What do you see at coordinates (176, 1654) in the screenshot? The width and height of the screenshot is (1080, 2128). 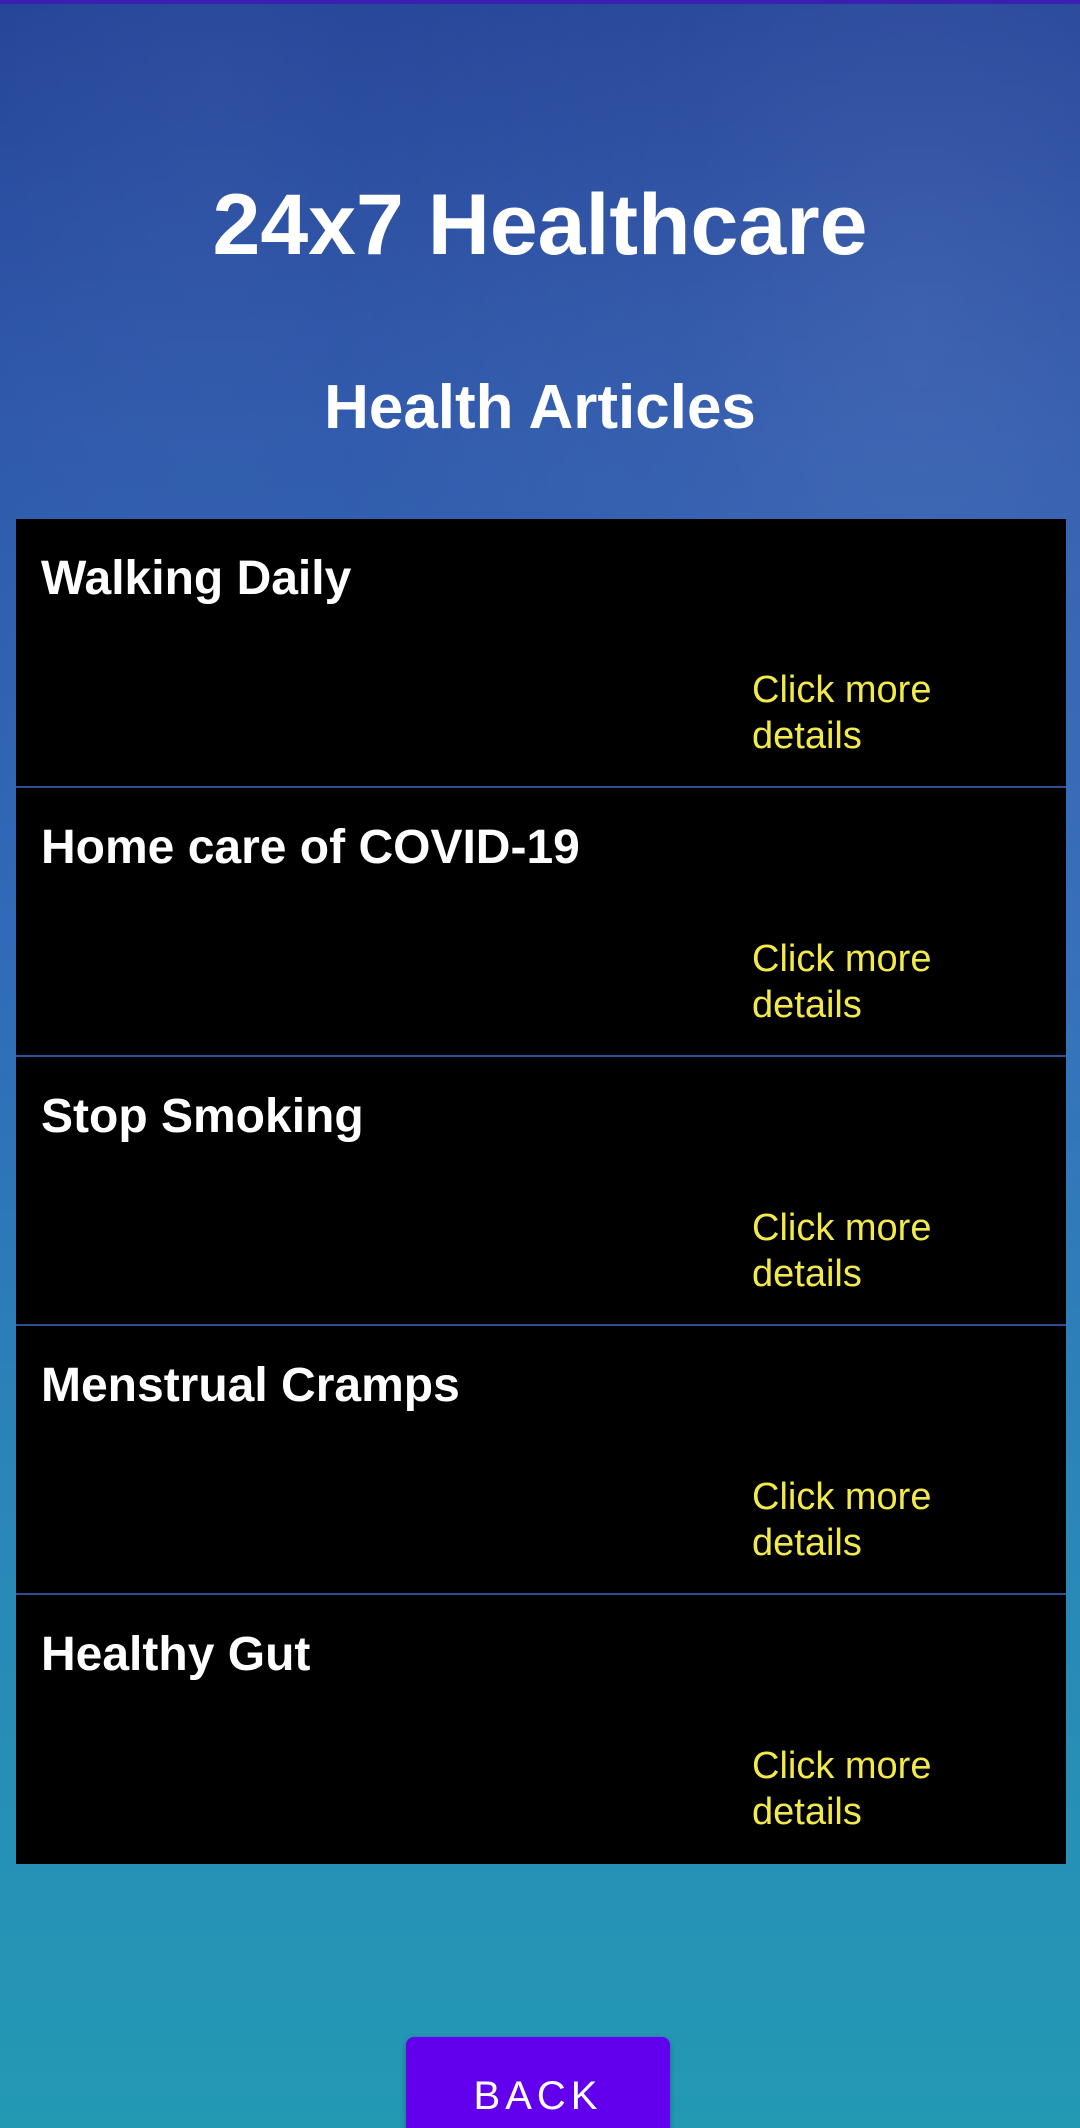 I see `article-title: Healthy Gut` at bounding box center [176, 1654].